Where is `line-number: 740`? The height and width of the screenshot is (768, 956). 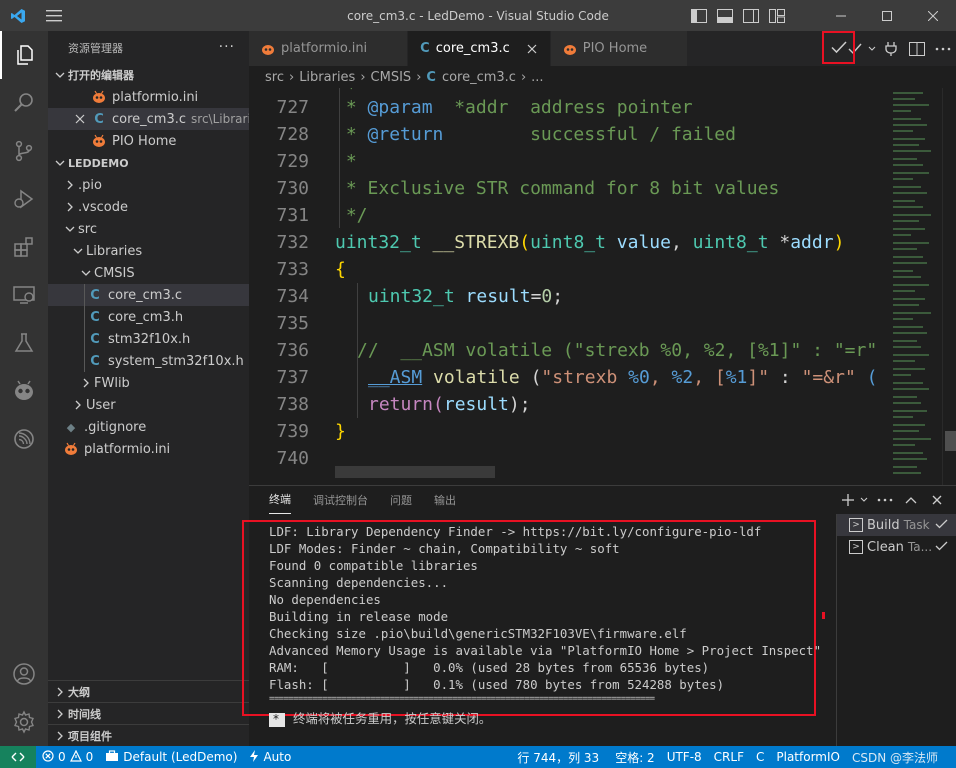
line-number: 740 is located at coordinates (292, 458).